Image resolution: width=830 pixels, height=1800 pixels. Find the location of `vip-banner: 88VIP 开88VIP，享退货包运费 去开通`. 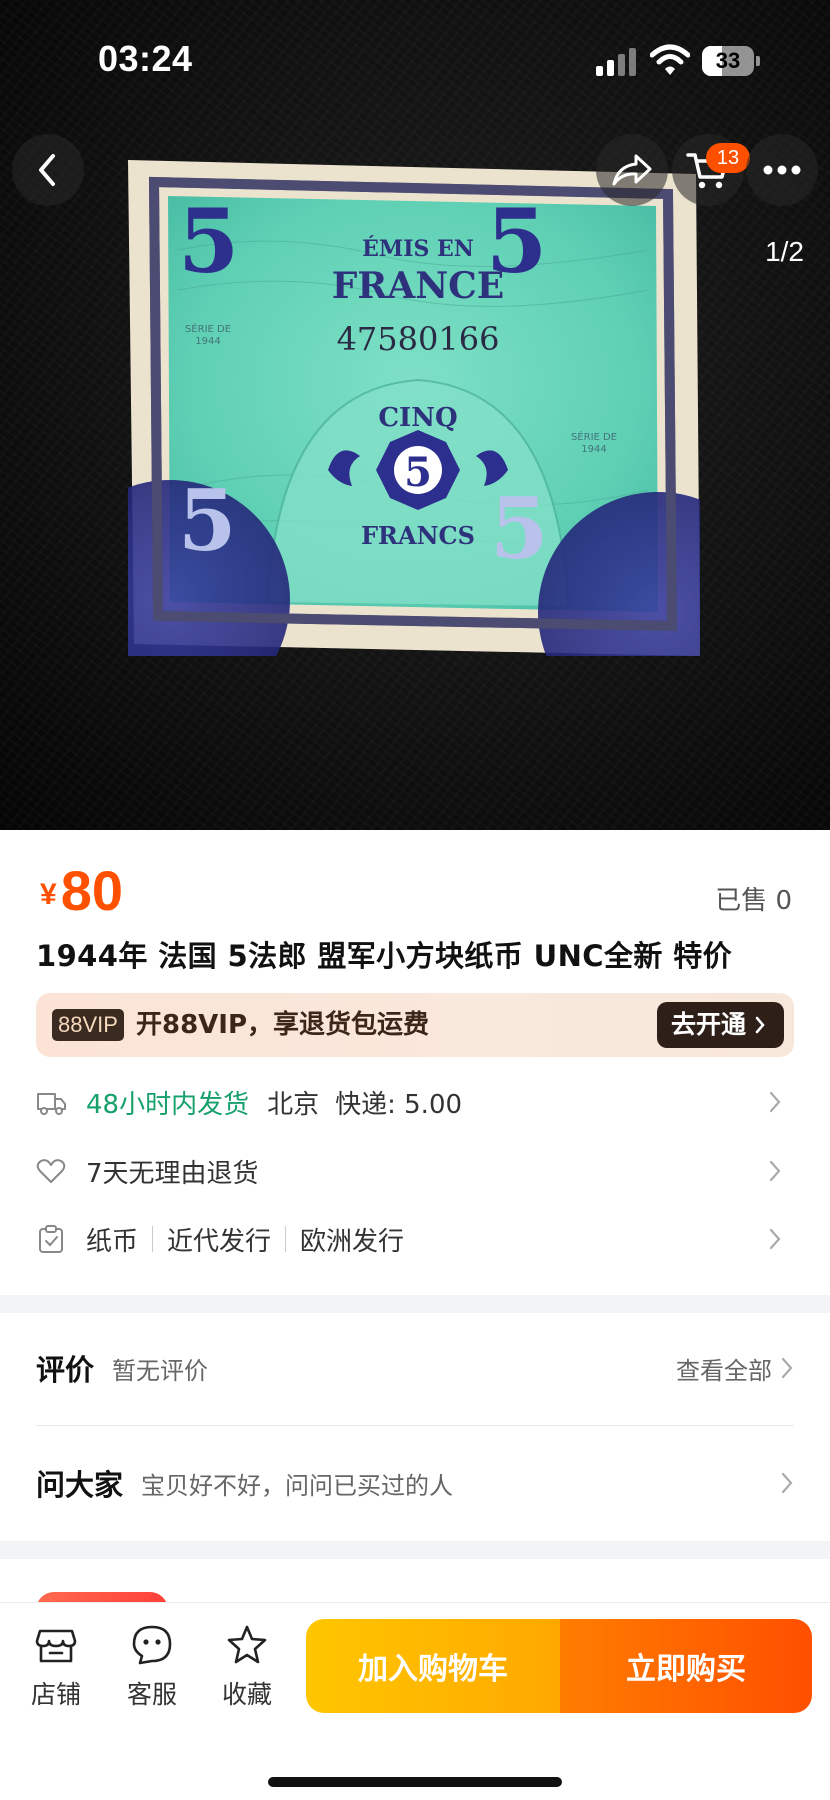

vip-banner: 88VIP 开88VIP，享退货包运费 去开通 is located at coordinates (415, 1025).